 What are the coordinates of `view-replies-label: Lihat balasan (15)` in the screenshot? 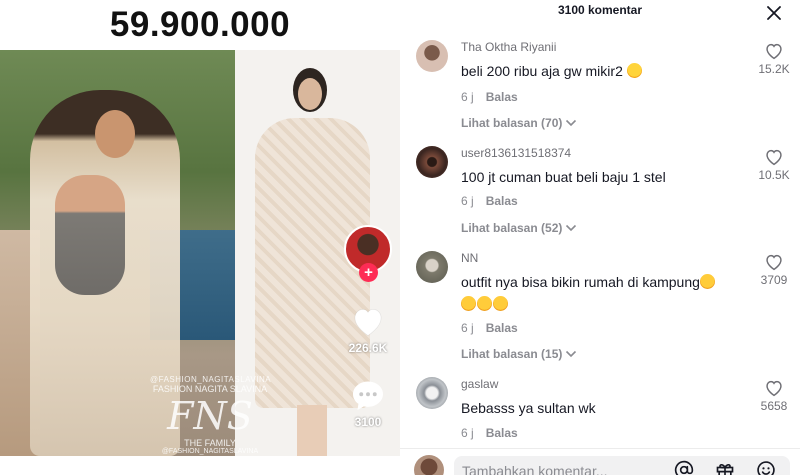 It's located at (512, 354).